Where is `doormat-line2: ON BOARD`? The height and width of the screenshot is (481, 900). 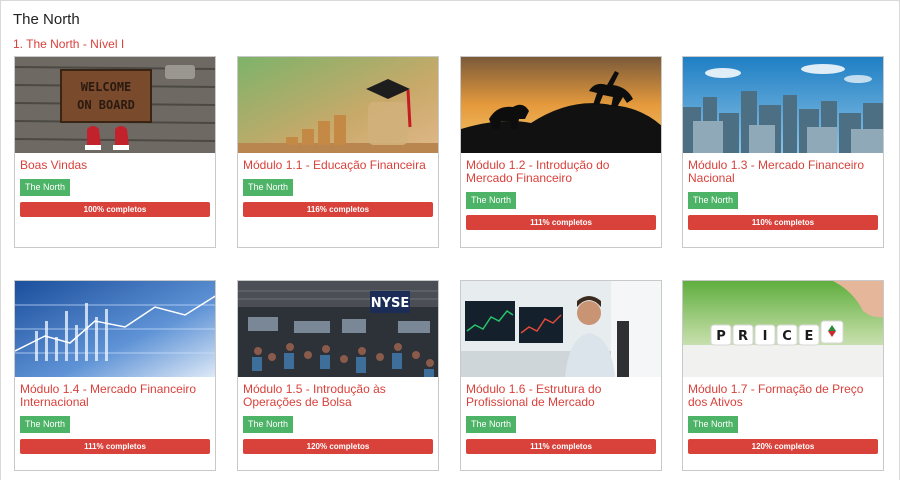
doormat-line2: ON BOARD is located at coordinates (106, 105).